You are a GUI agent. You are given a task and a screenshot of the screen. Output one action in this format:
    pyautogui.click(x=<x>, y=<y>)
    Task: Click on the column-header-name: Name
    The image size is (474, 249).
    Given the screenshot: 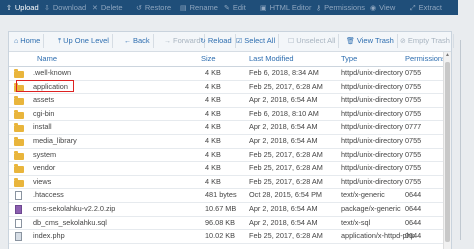 What is the action you would take?
    pyautogui.click(x=47, y=59)
    